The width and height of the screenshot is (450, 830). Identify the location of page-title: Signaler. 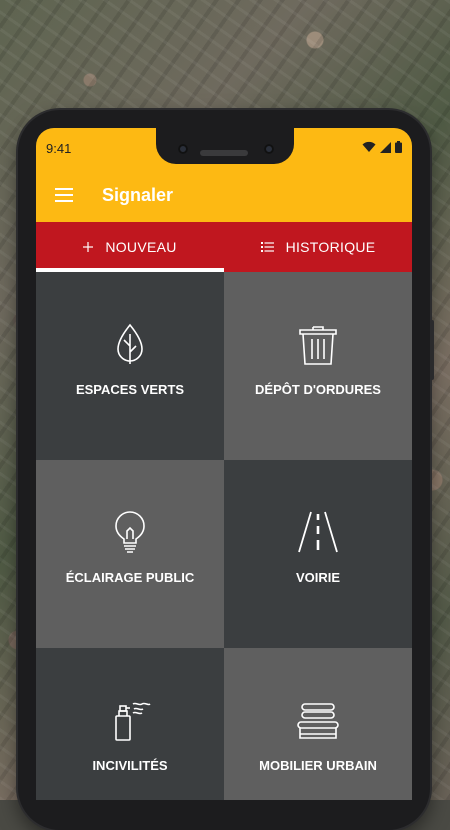
(138, 194).